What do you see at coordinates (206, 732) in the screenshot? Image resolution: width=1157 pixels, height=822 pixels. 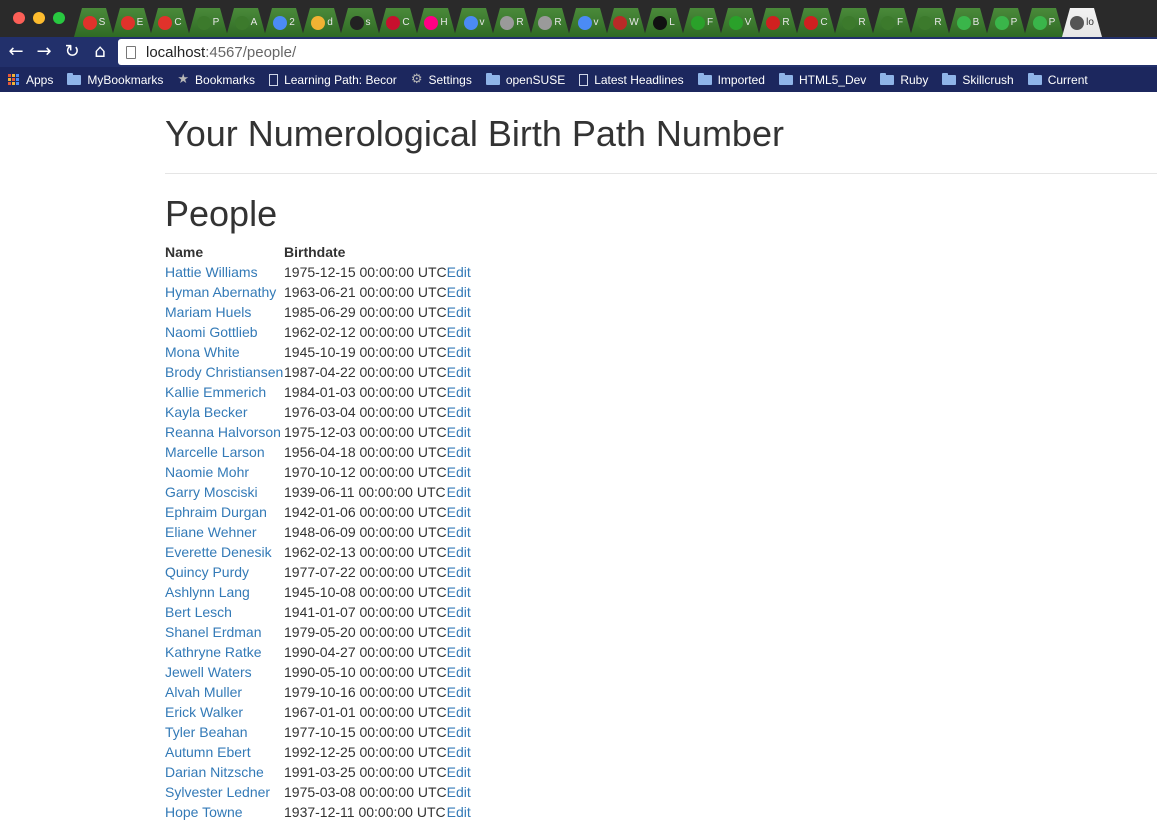 I see `person-name-link: Tyler Beahan` at bounding box center [206, 732].